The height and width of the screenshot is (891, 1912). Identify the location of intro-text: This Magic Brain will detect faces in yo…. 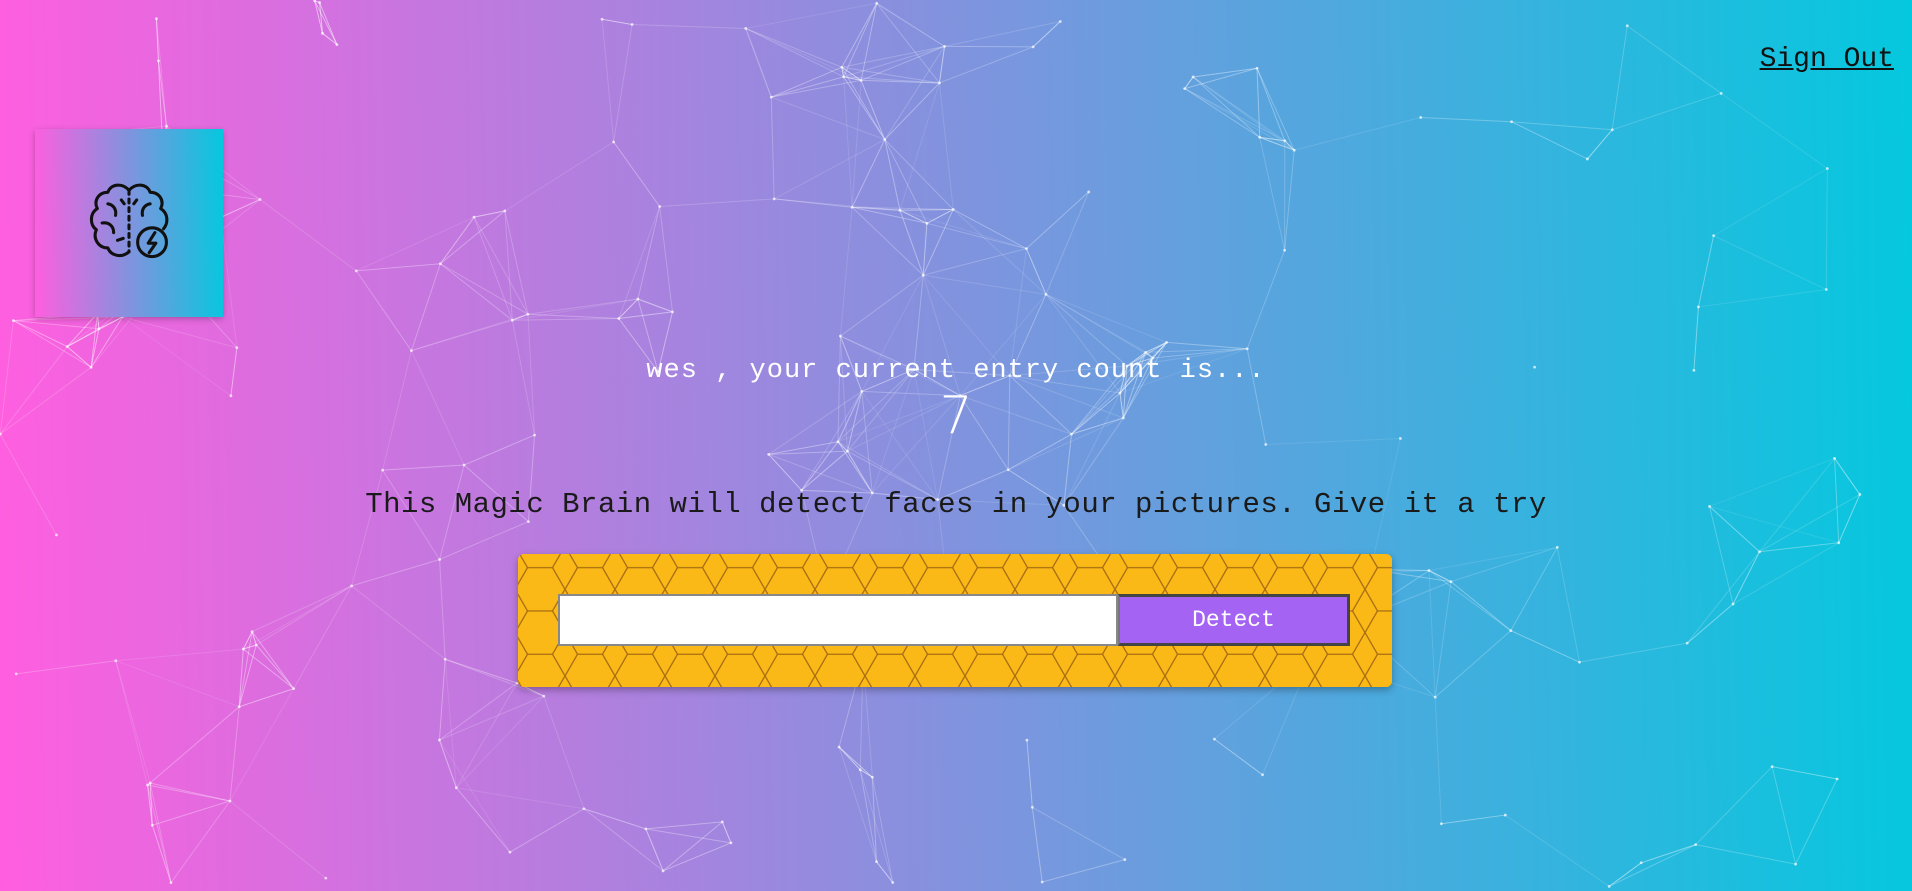
(956, 504).